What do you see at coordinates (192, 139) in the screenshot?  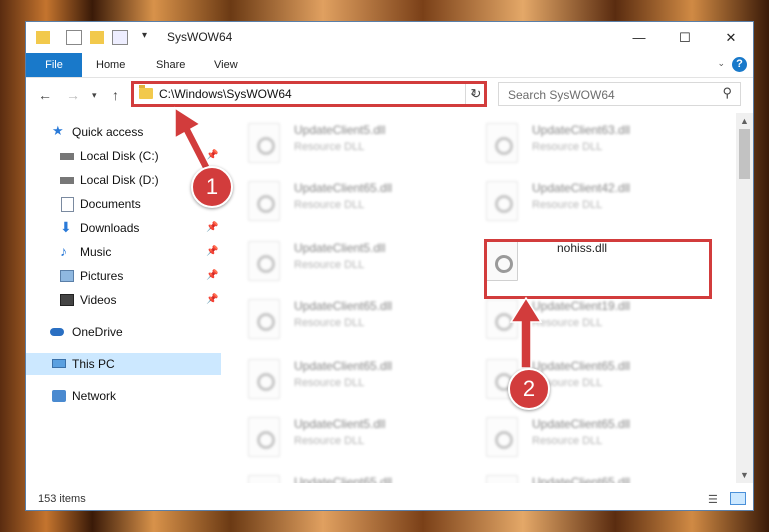 I see `arrow-to-address` at bounding box center [192, 139].